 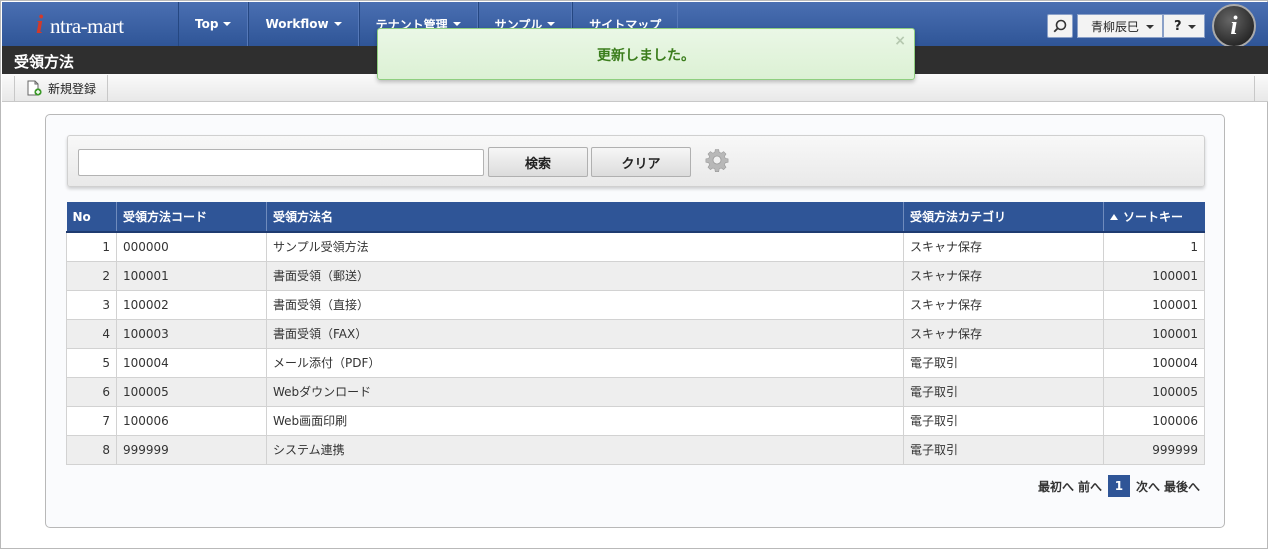 I want to click on cell-no: 3, so click(x=91, y=304).